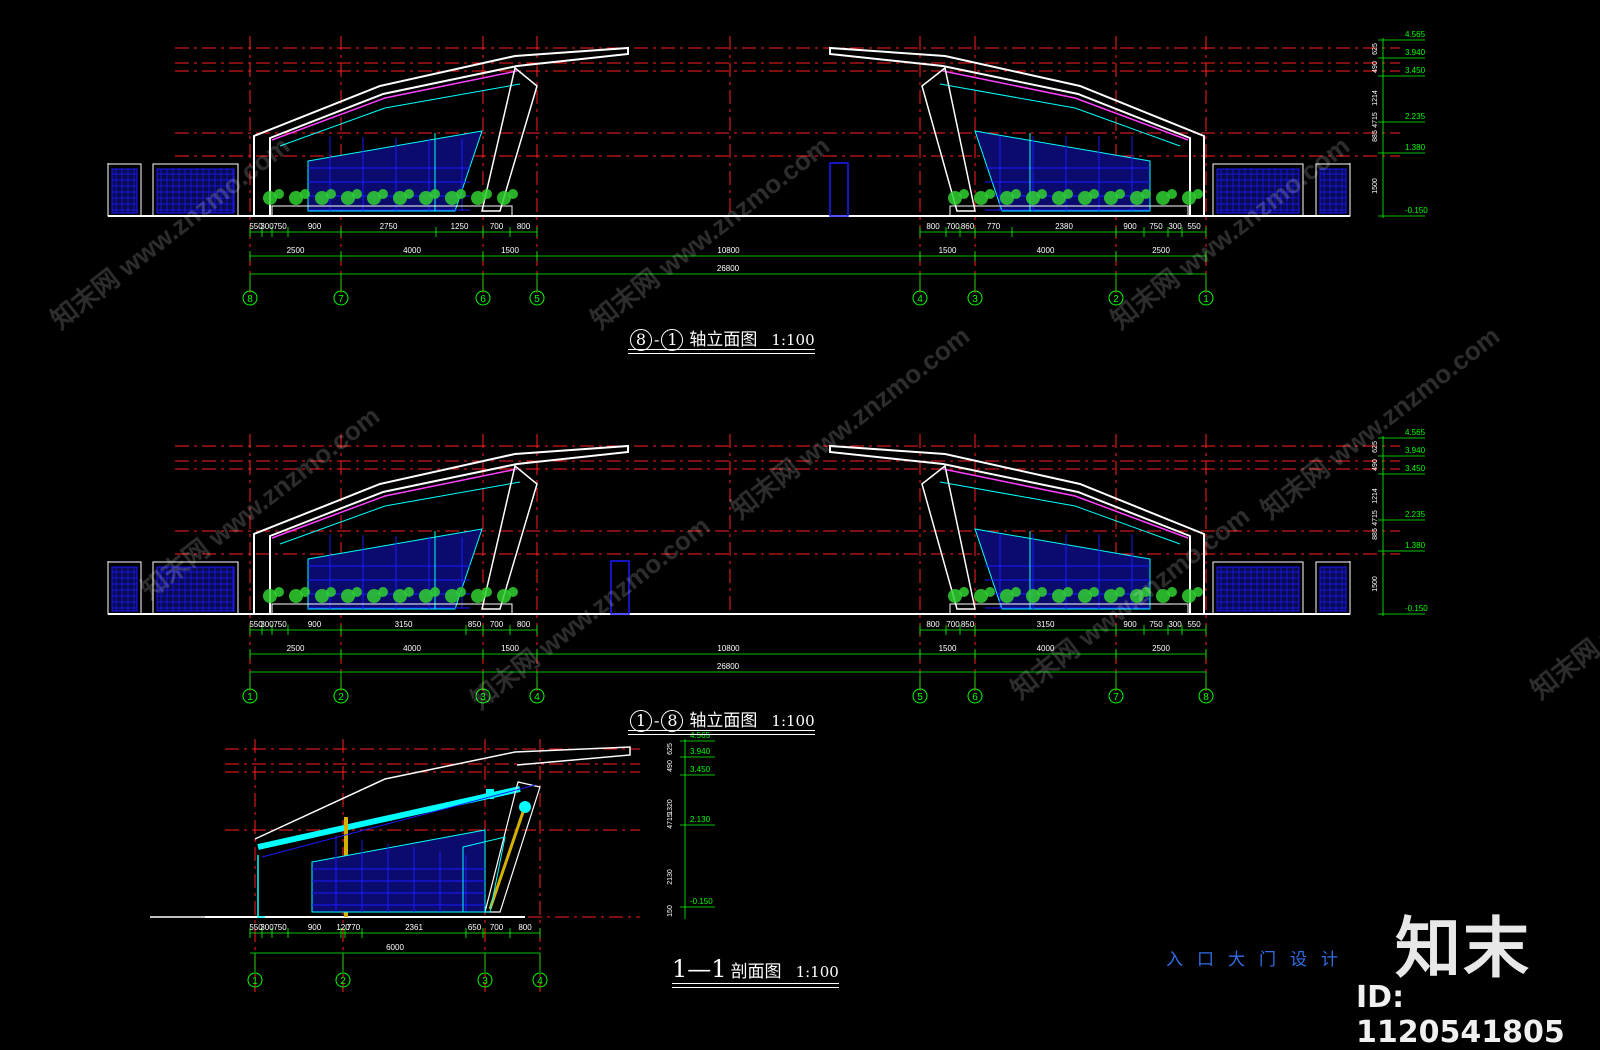 The image size is (1600, 1050). What do you see at coordinates (975, 299) in the screenshot?
I see `axis-bubble-label: 3` at bounding box center [975, 299].